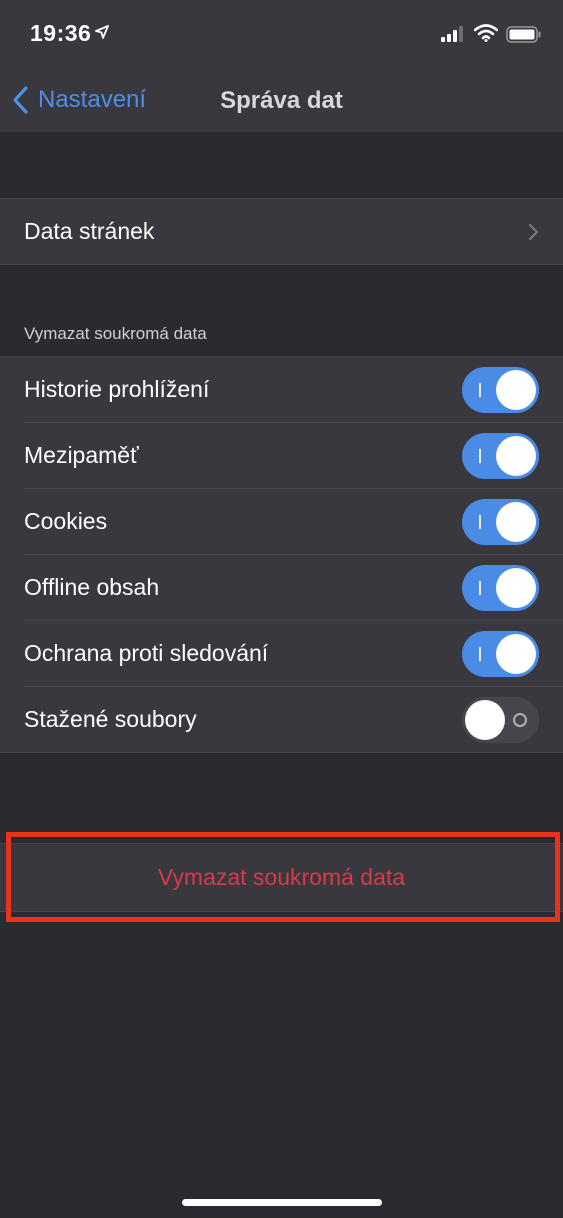  Describe the element at coordinates (66, 521) in the screenshot. I see `toggle-label: Cookies` at that location.